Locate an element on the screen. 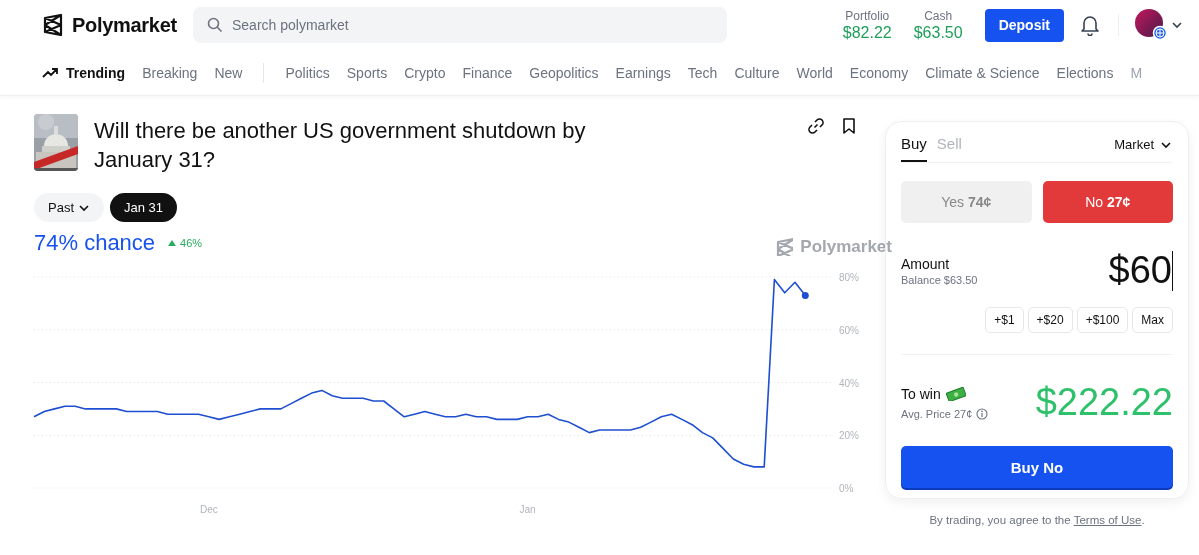  y-tick-label: 20% is located at coordinates (849, 436).